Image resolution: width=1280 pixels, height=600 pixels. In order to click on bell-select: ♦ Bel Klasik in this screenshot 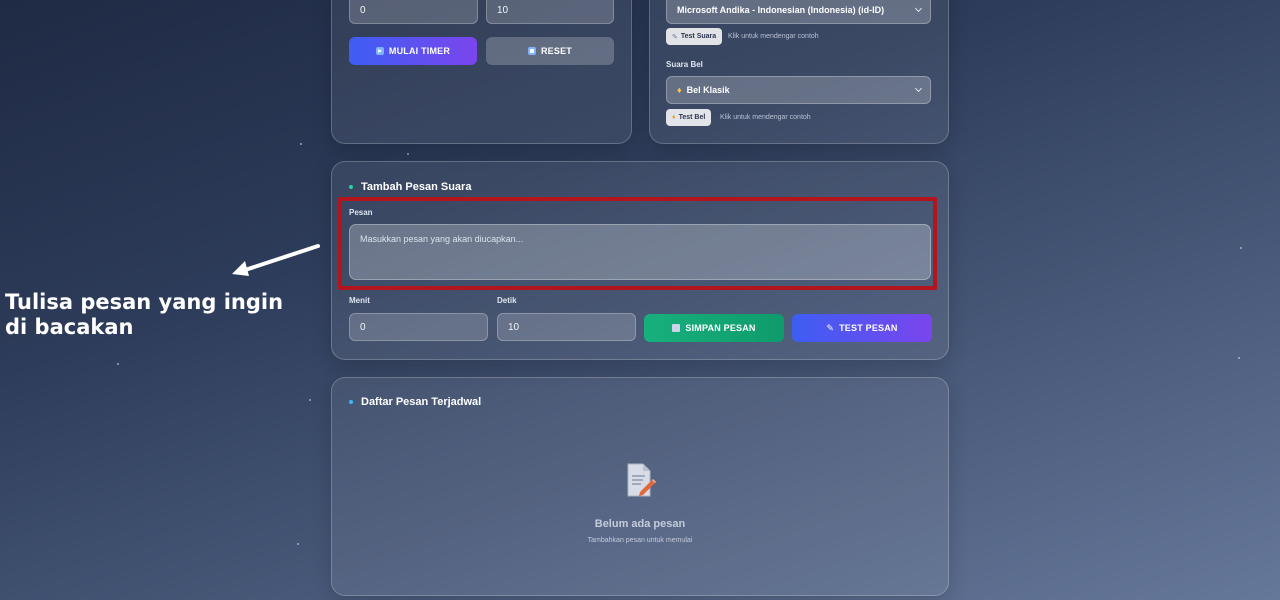, I will do `click(798, 90)`.